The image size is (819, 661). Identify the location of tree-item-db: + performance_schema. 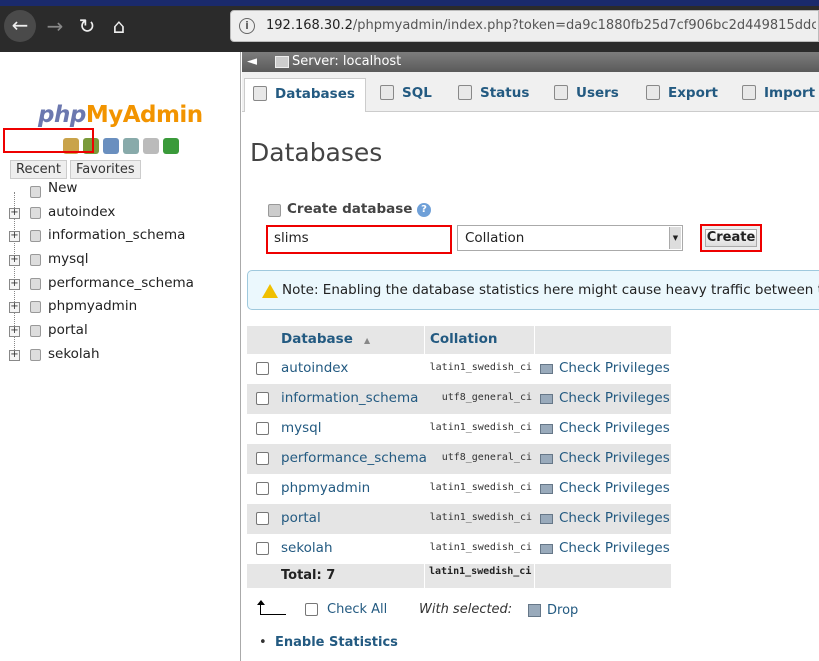
(120, 284).